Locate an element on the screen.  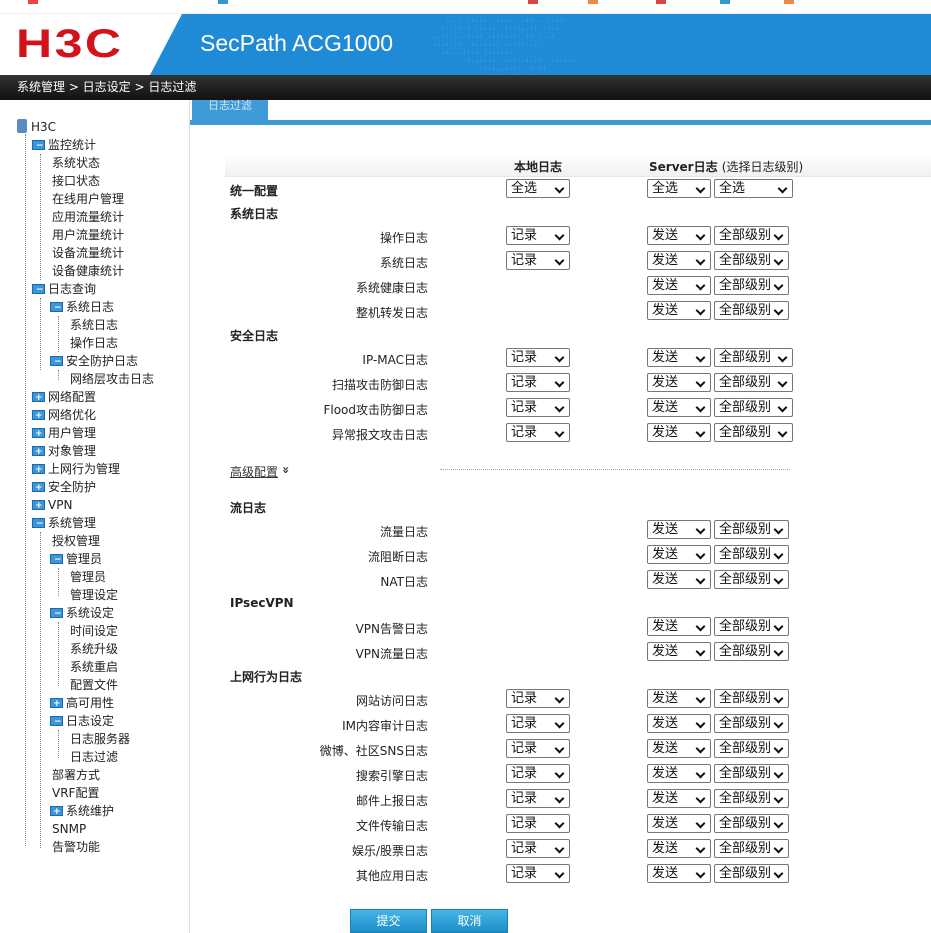
submit-button: 提交 is located at coordinates (388, 921).